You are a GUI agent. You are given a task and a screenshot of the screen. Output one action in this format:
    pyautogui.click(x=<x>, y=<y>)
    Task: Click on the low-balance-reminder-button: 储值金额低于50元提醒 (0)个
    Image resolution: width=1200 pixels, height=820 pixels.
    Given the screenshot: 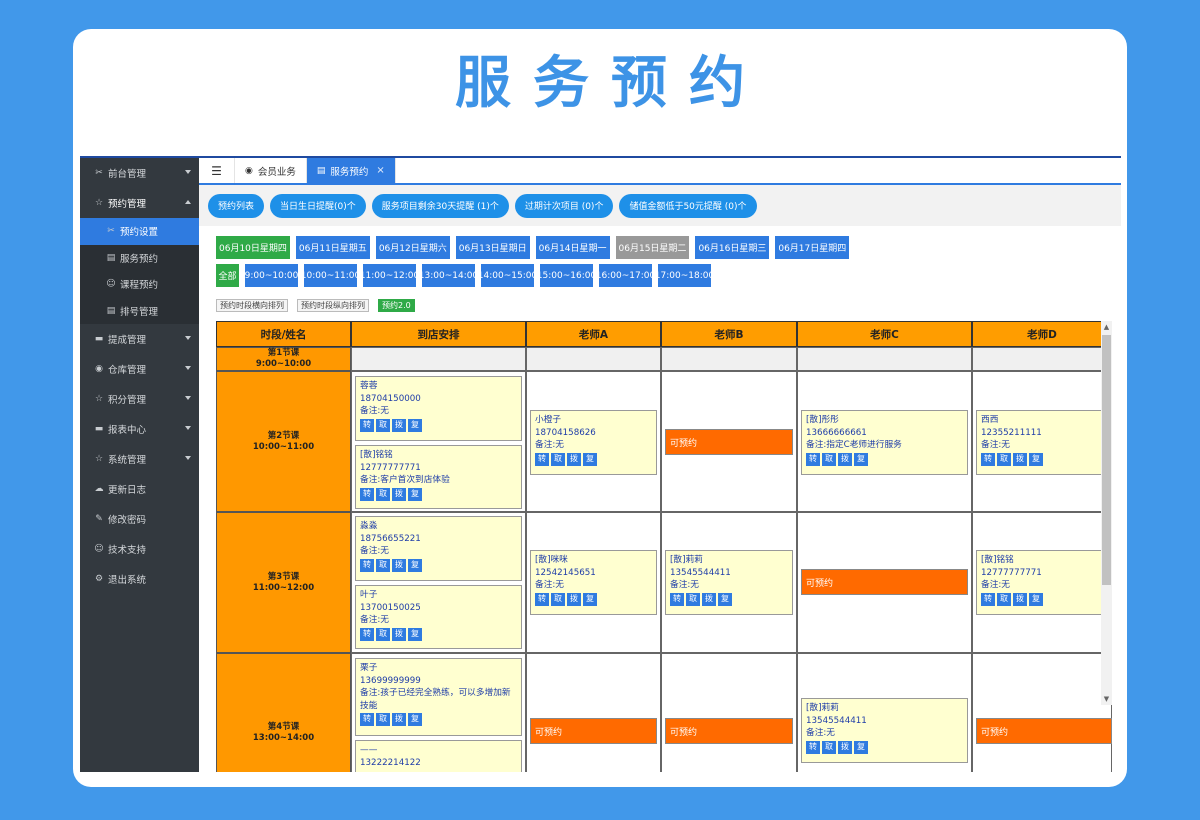 What is the action you would take?
    pyautogui.click(x=688, y=205)
    